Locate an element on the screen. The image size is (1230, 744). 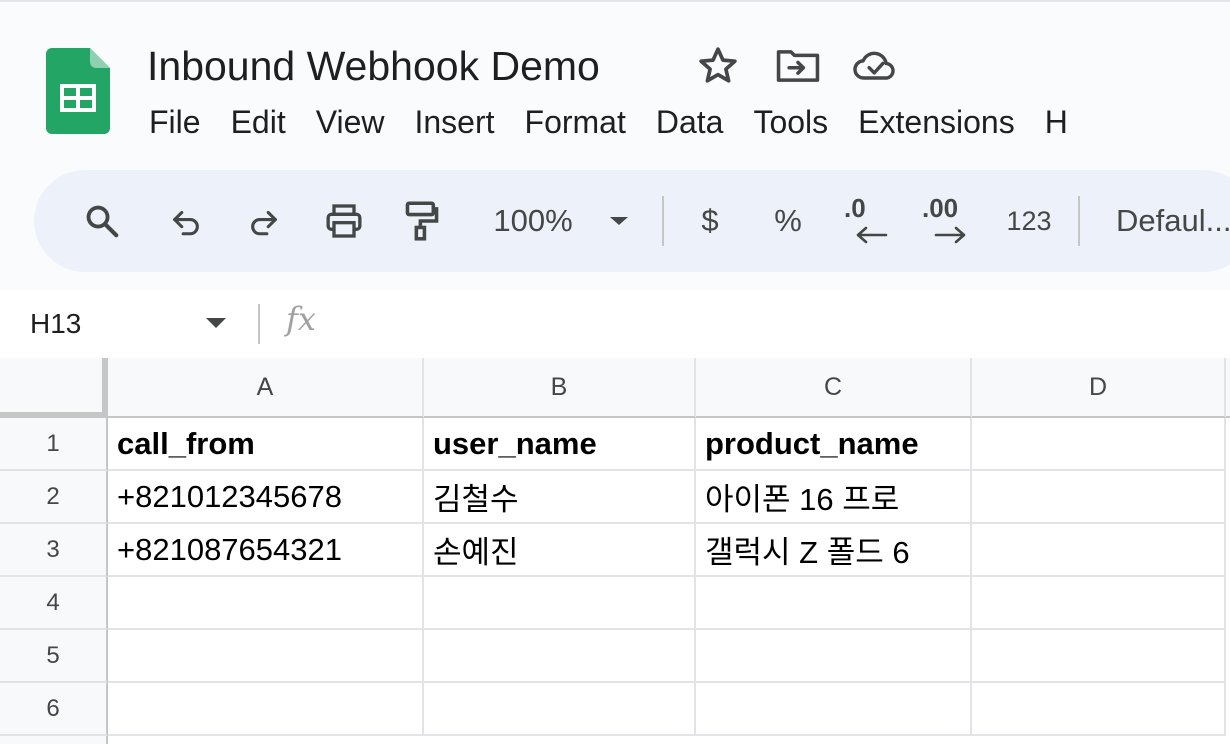
cell-b4 is located at coordinates (560, 603).